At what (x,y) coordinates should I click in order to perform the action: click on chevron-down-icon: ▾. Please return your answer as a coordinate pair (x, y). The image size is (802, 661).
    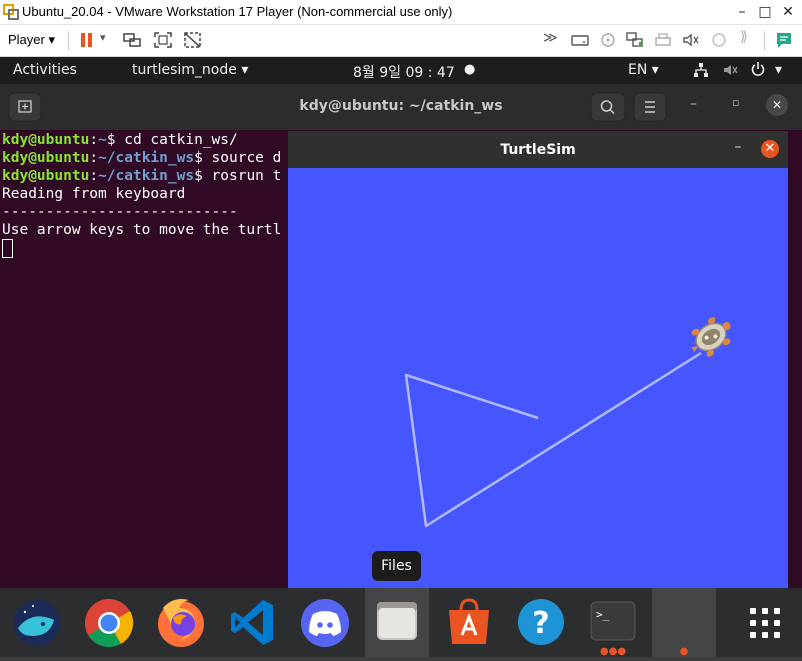
    Looking at the image, I should click on (52, 39).